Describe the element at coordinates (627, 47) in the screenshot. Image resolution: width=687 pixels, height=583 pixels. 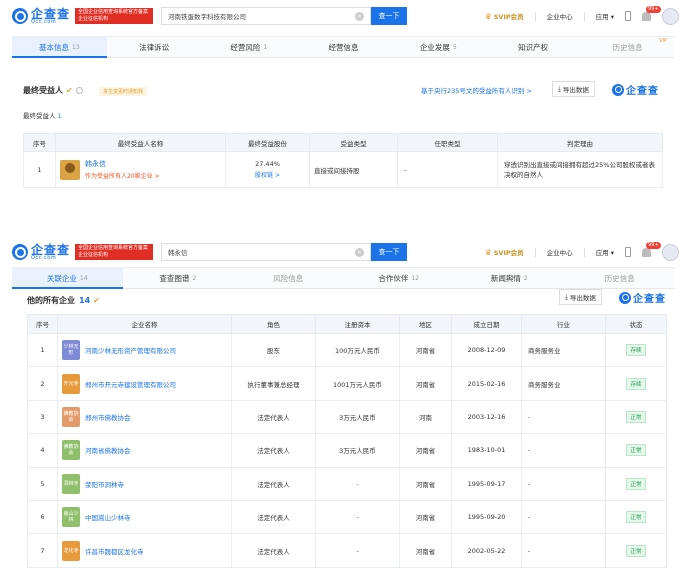
I see `tab-history: 历史信息 VIP` at that location.